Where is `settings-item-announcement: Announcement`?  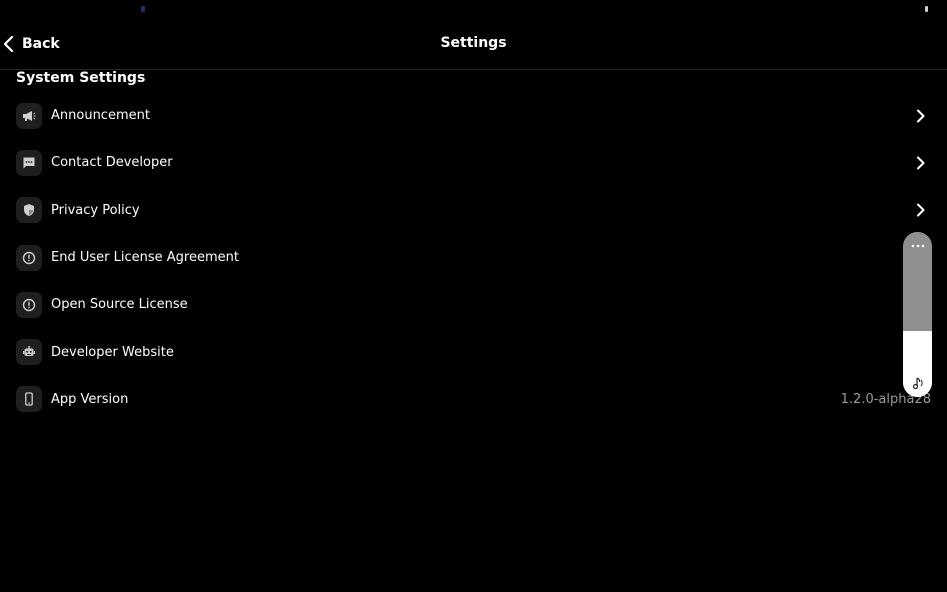 settings-item-announcement: Announcement is located at coordinates (473, 115).